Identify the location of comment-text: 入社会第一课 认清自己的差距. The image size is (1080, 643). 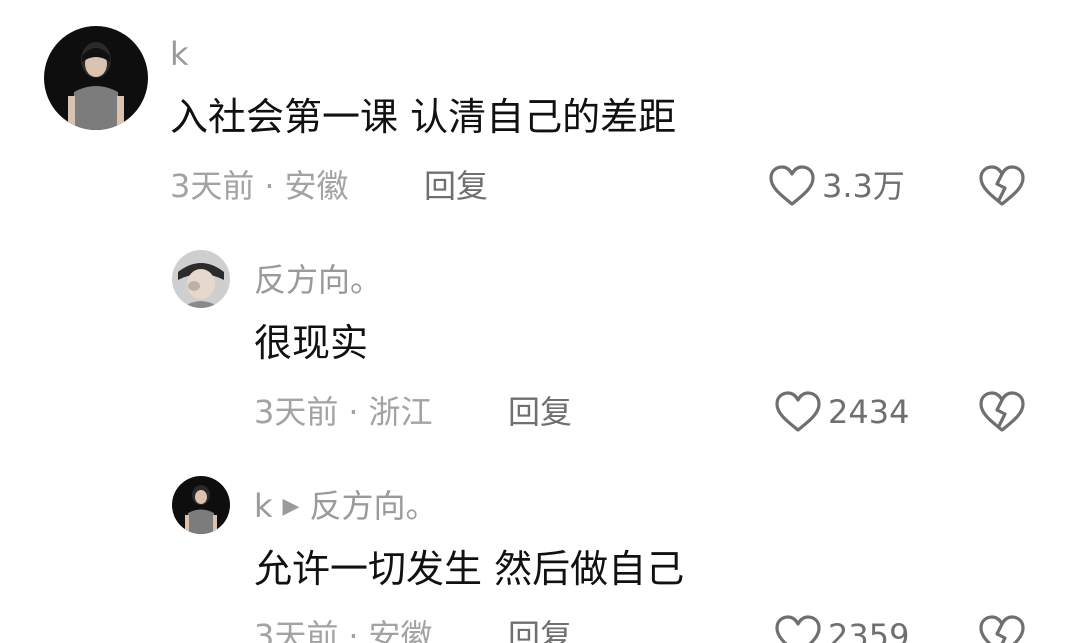
(423, 117).